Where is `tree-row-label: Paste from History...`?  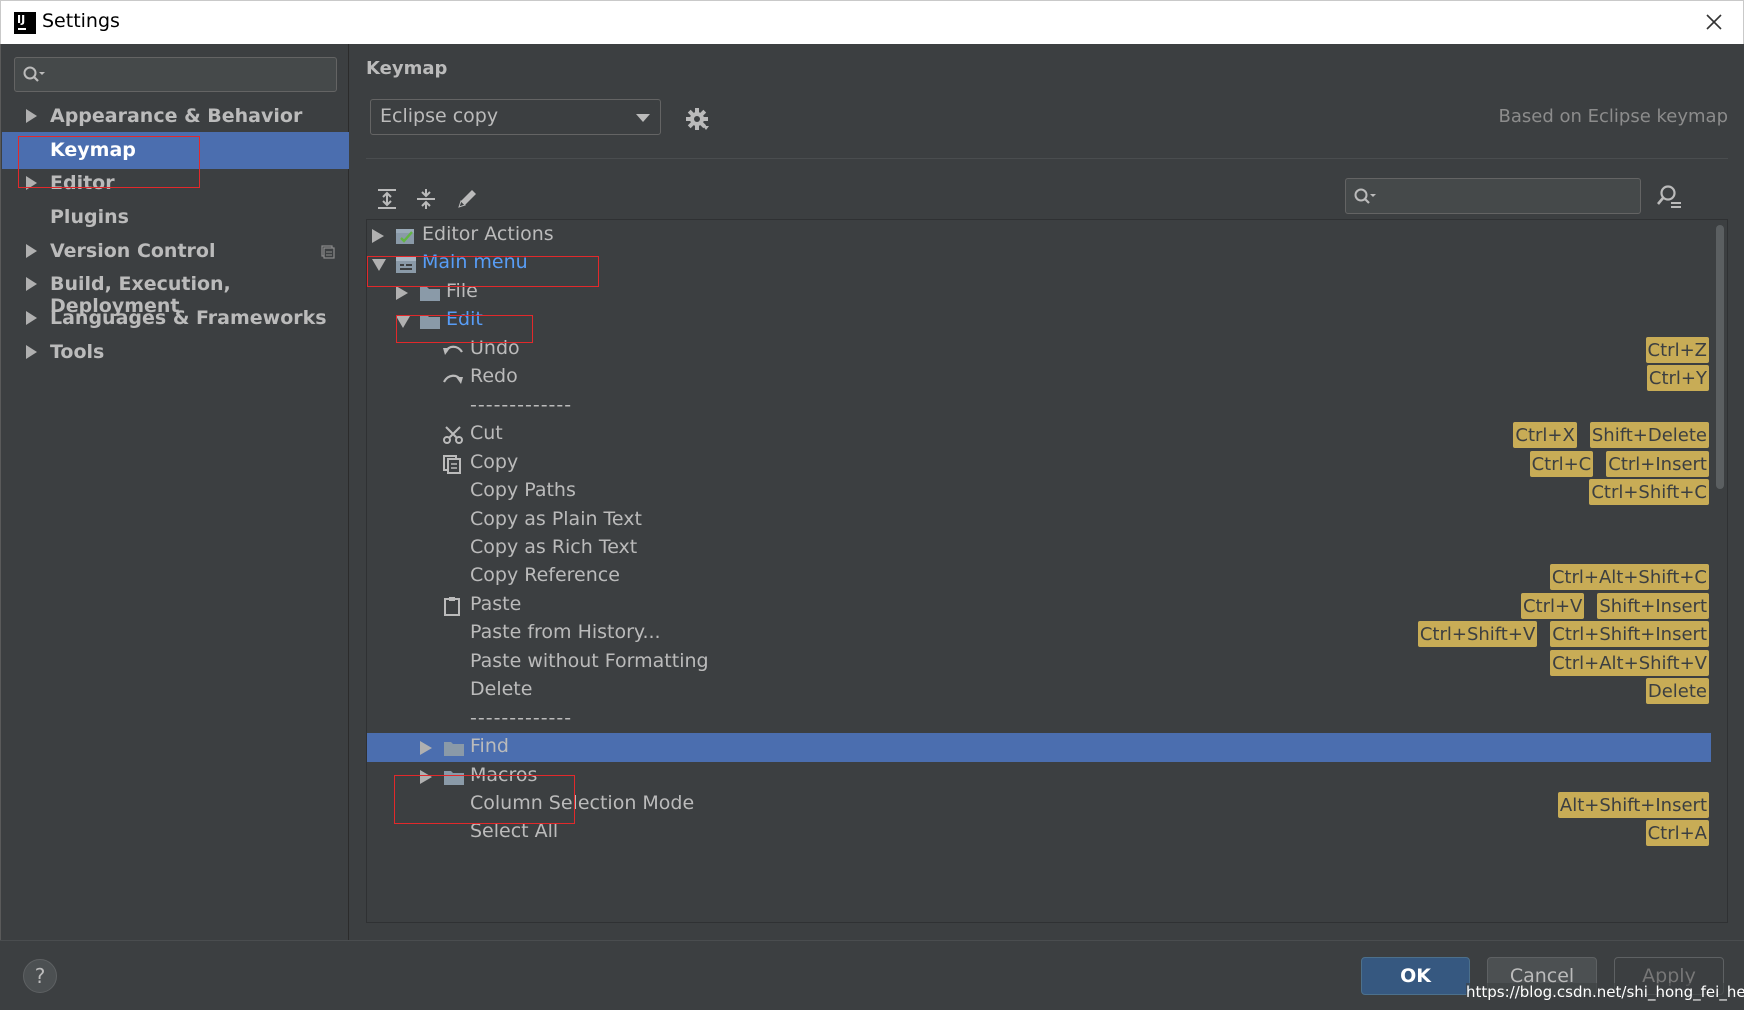 tree-row-label: Paste from History... is located at coordinates (565, 632).